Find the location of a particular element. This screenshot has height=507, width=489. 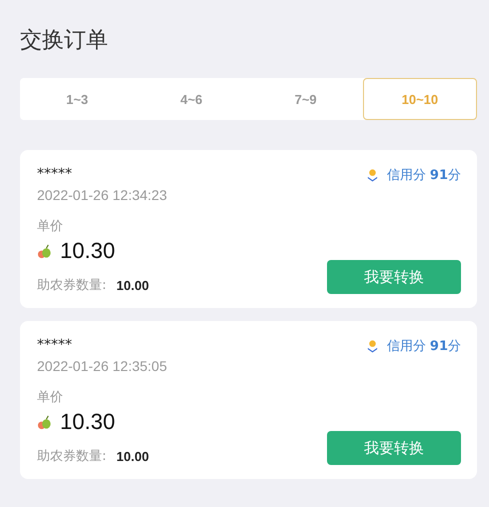

page-title: 交换订单 is located at coordinates (64, 41).